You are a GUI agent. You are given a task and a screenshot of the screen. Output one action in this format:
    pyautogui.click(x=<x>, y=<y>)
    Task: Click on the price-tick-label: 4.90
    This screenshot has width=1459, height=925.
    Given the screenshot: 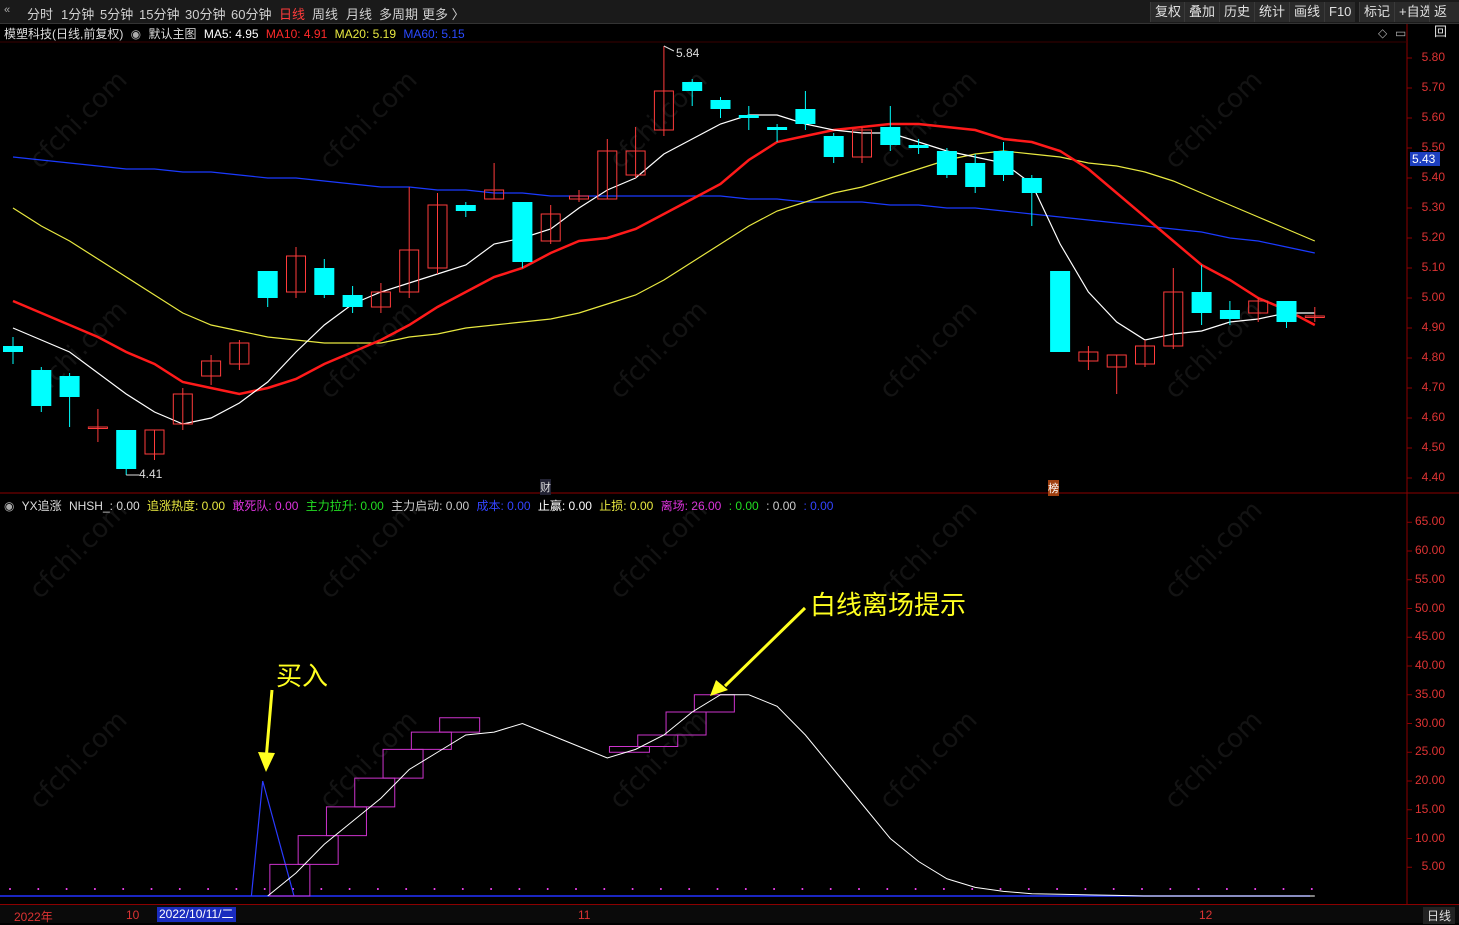 What is the action you would take?
    pyautogui.click(x=1433, y=327)
    